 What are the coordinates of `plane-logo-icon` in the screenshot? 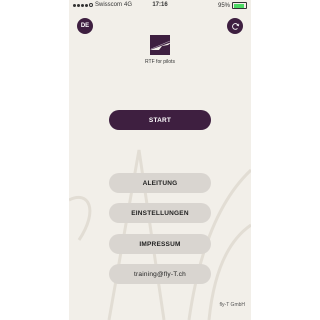 It's located at (161, 45).